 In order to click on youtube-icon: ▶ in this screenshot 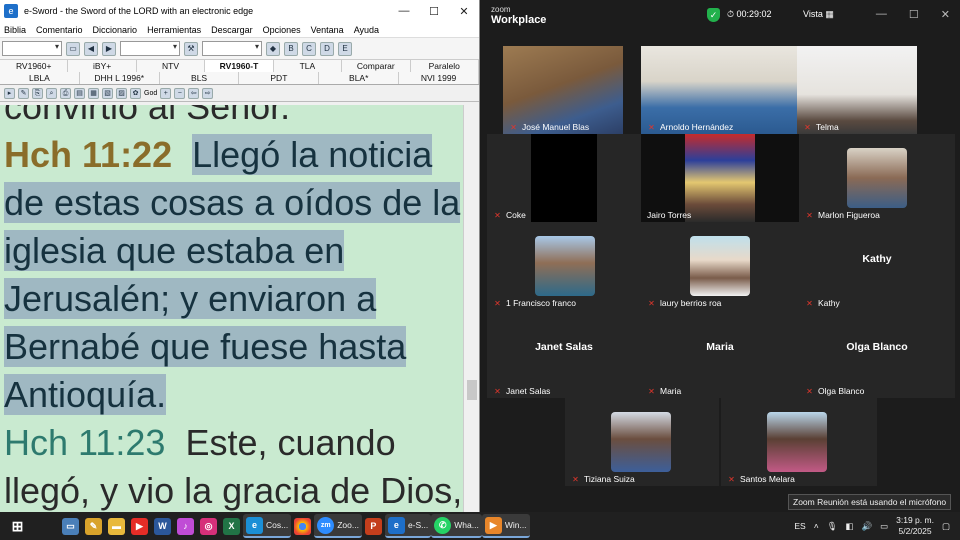, I will do `click(139, 526)`.